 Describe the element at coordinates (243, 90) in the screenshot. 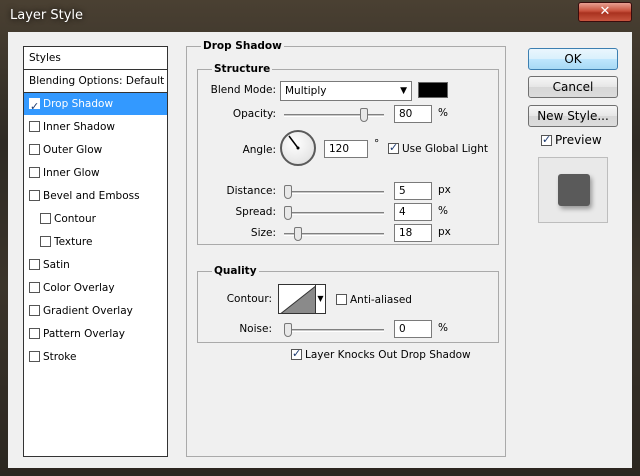

I see `blend-mode-label: Blend Mode:` at that location.